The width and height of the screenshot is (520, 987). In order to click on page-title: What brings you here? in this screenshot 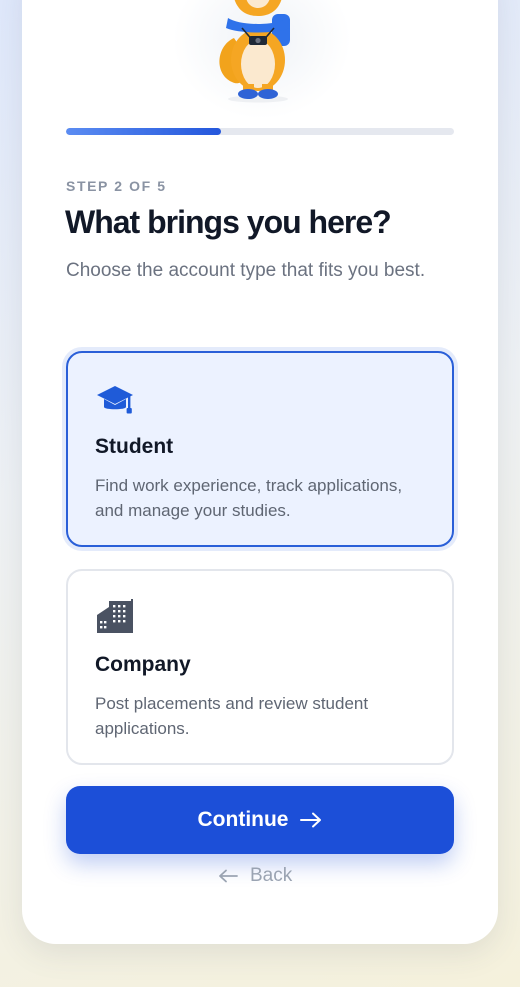, I will do `click(228, 222)`.